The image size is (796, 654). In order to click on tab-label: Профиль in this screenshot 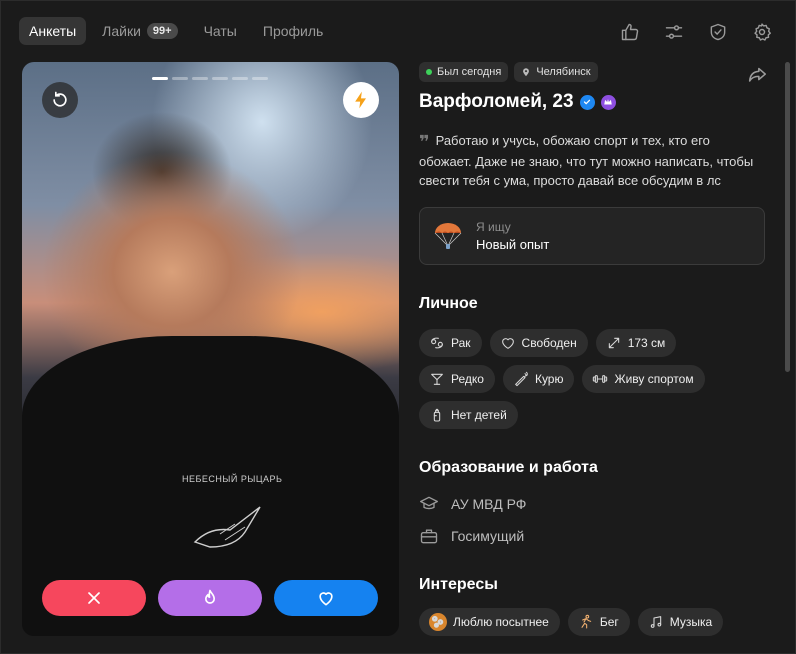, I will do `click(293, 31)`.